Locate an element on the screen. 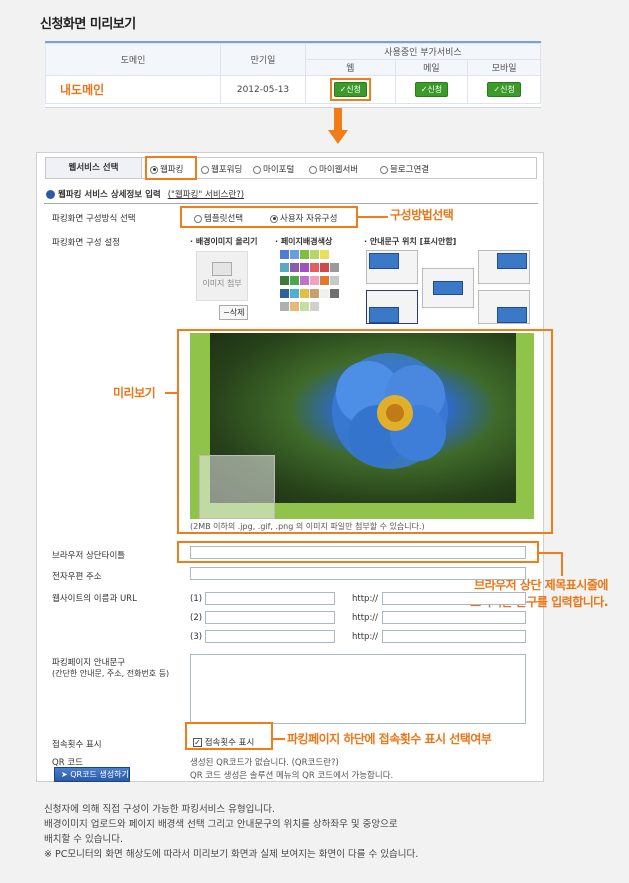 This screenshot has height=883, width=629. service-tabs-label: 웹서비스 선택 is located at coordinates (94, 168).